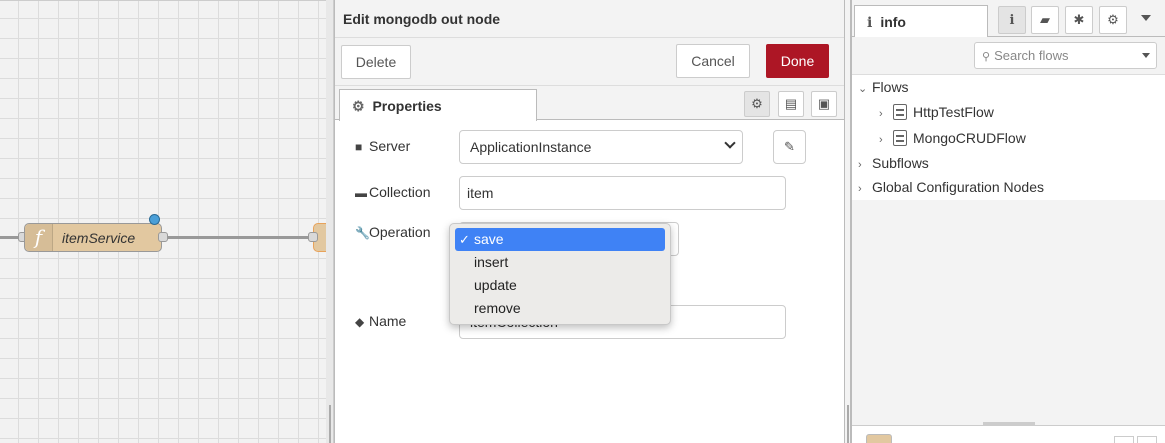  What do you see at coordinates (601, 147) in the screenshot?
I see `server-select: ApplicationInstance` at bounding box center [601, 147].